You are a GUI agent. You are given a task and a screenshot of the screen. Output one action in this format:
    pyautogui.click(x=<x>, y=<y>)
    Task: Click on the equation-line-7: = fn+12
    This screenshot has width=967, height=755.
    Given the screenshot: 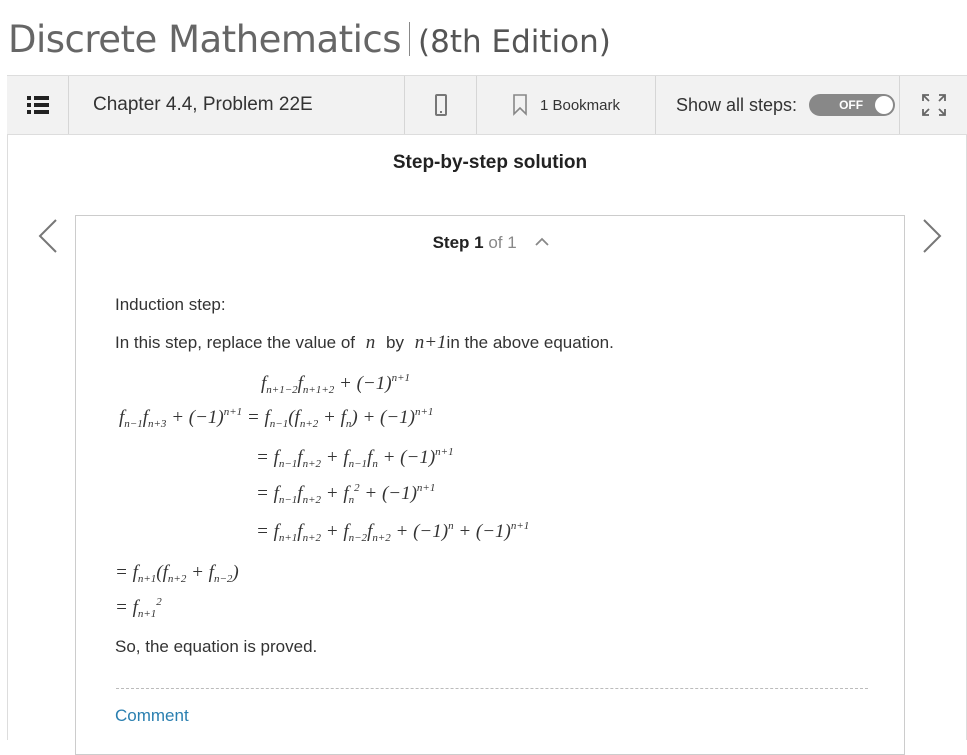 What is the action you would take?
    pyautogui.click(x=138, y=608)
    